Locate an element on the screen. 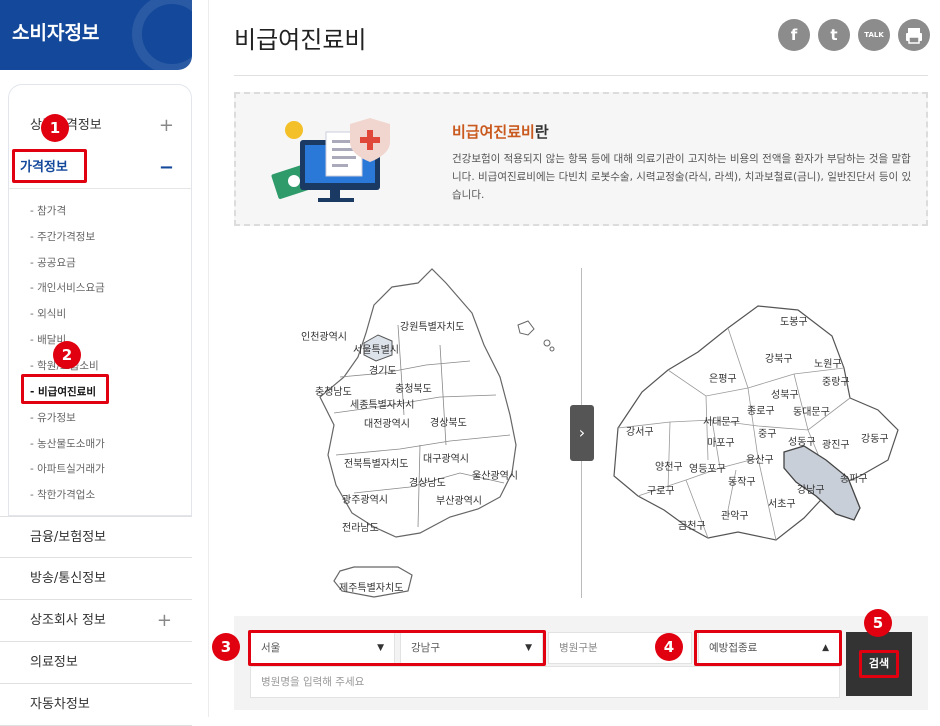 The width and height of the screenshot is (940, 726). map-label: 영등포구 is located at coordinates (707, 467).